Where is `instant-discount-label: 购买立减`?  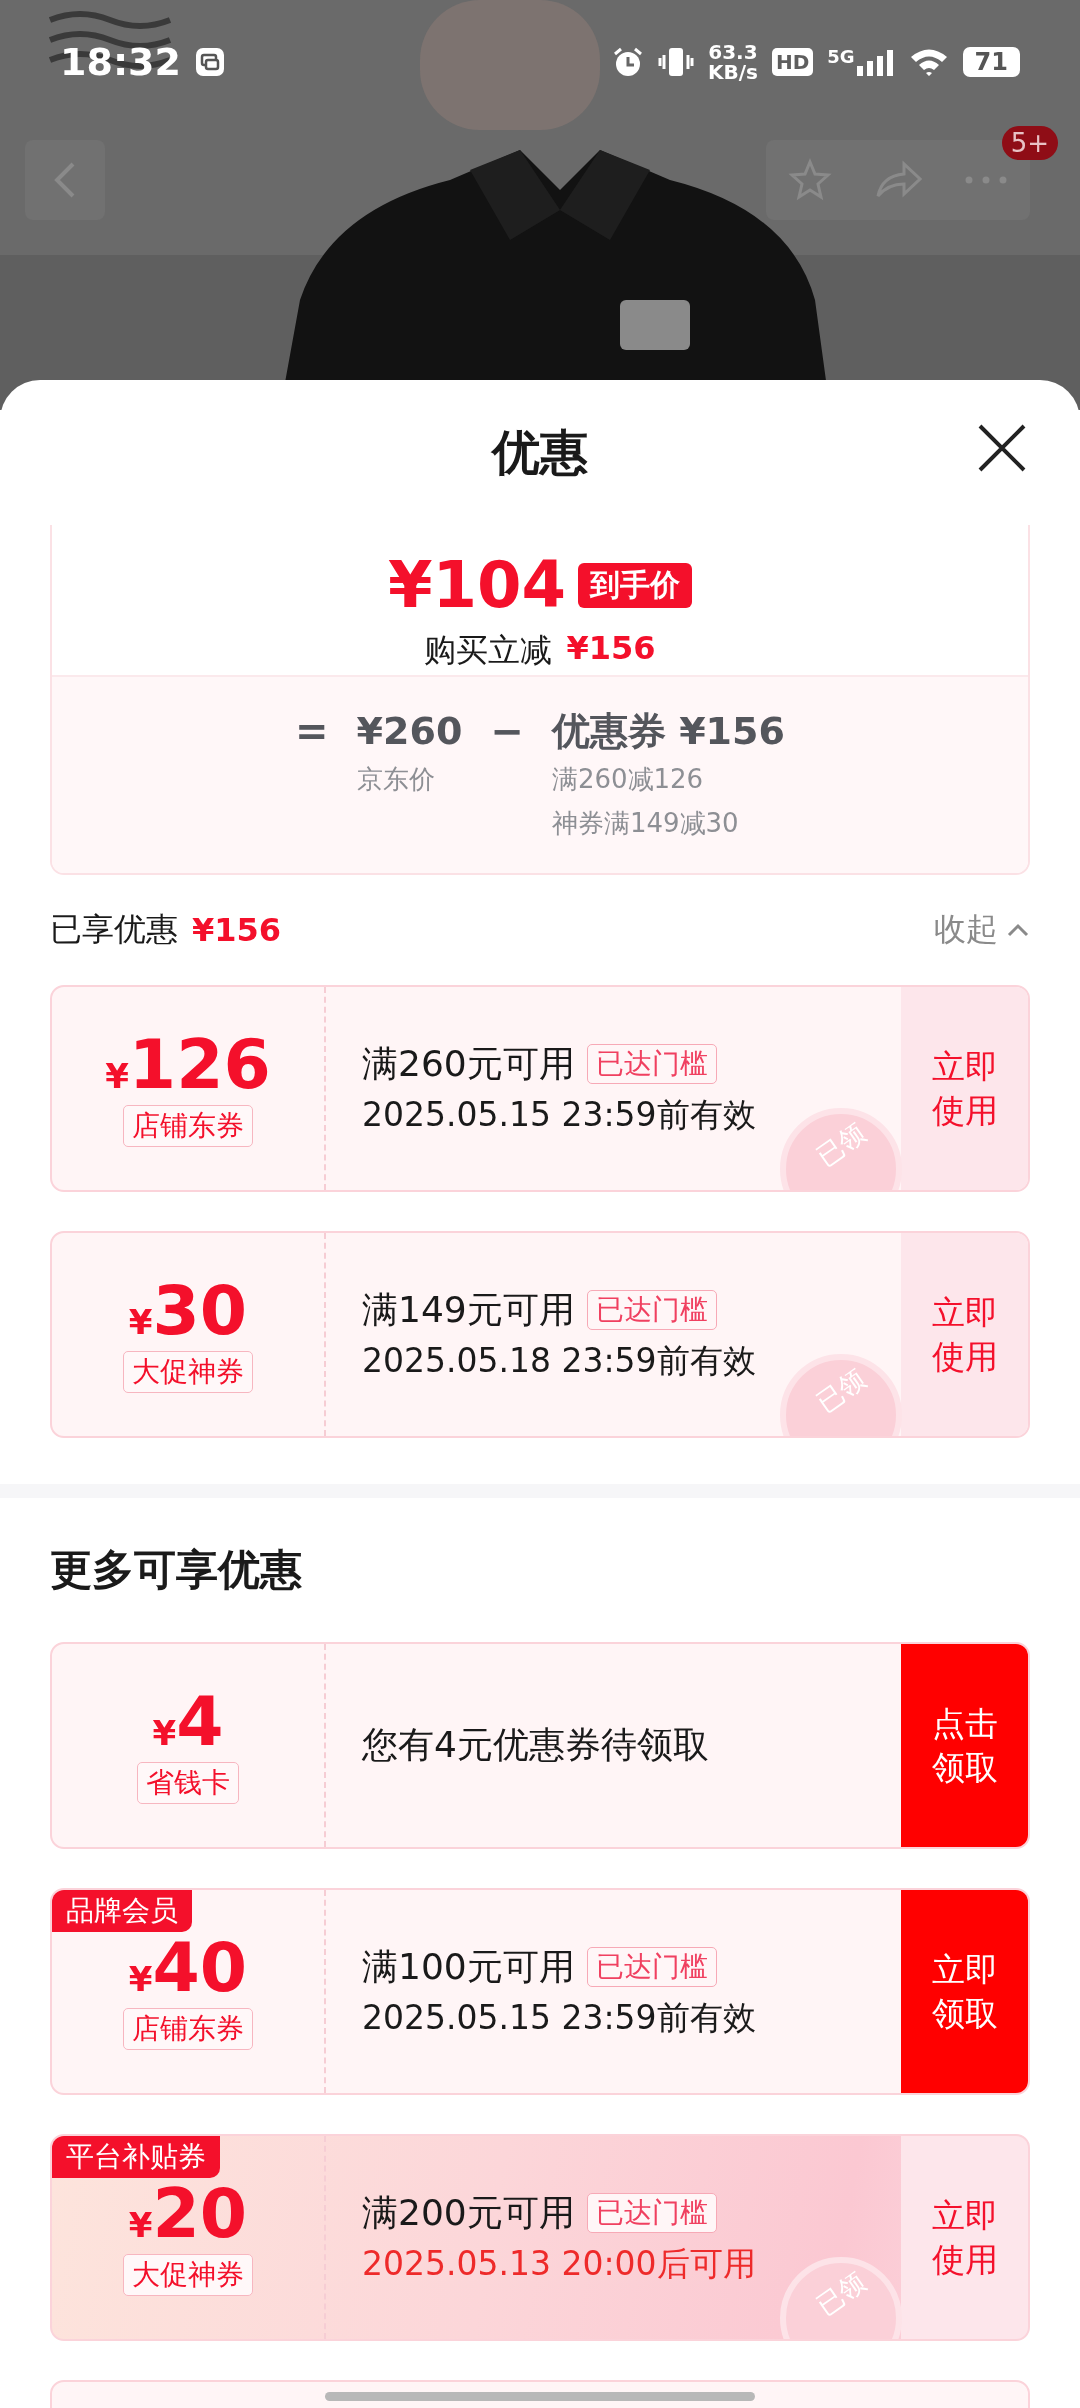 instant-discount-label: 购买立减 is located at coordinates (488, 650).